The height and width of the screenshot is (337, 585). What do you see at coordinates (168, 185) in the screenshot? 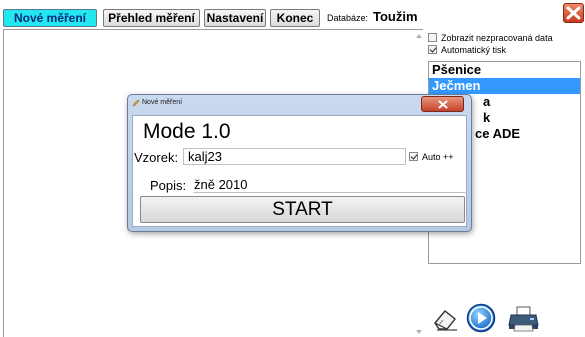
I see `description-label: Popis:` at bounding box center [168, 185].